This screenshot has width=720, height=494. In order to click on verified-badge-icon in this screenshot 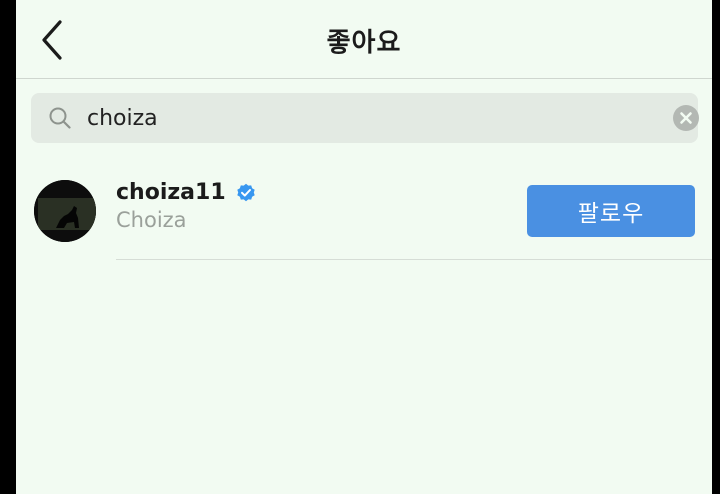, I will do `click(245, 192)`.